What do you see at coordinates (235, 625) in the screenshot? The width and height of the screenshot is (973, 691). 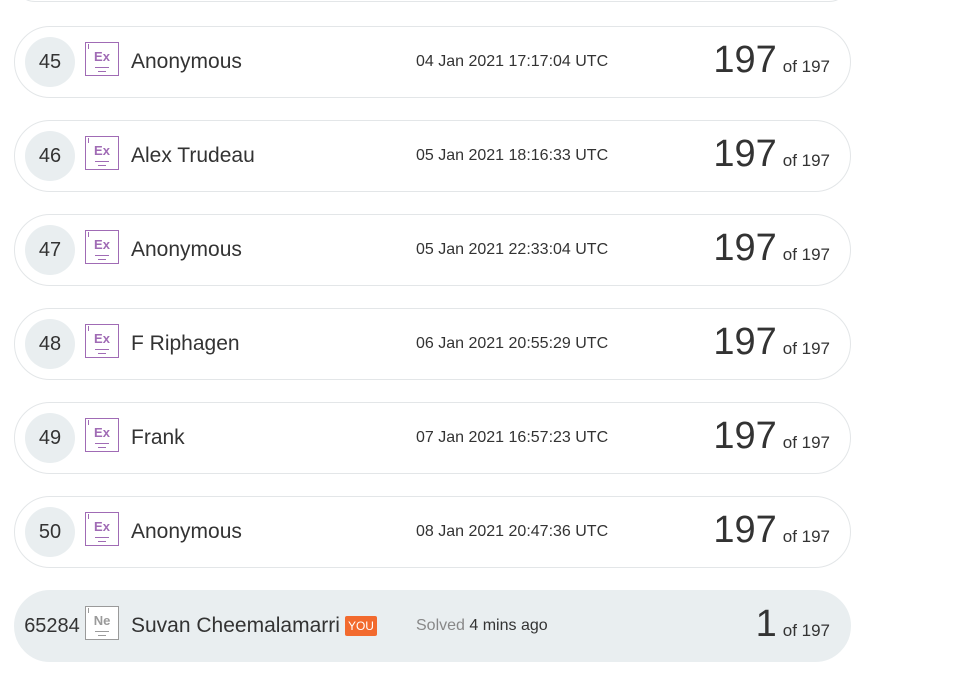 I see `player-name-text: Suvan Cheemalamarri` at bounding box center [235, 625].